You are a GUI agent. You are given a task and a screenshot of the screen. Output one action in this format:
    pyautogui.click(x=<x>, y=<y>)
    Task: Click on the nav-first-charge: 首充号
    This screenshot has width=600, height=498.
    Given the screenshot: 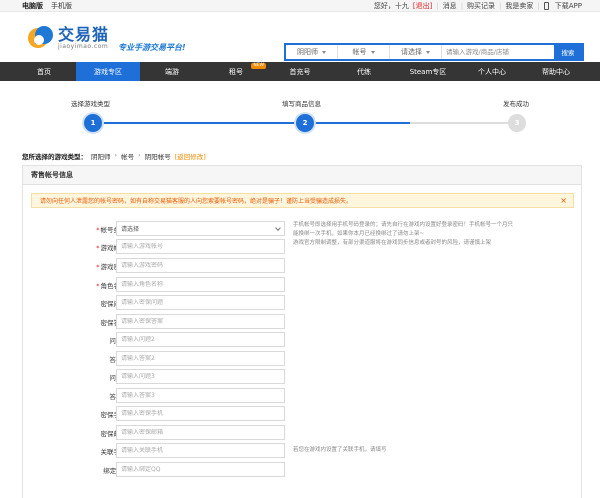 What is the action you would take?
    pyautogui.click(x=300, y=71)
    